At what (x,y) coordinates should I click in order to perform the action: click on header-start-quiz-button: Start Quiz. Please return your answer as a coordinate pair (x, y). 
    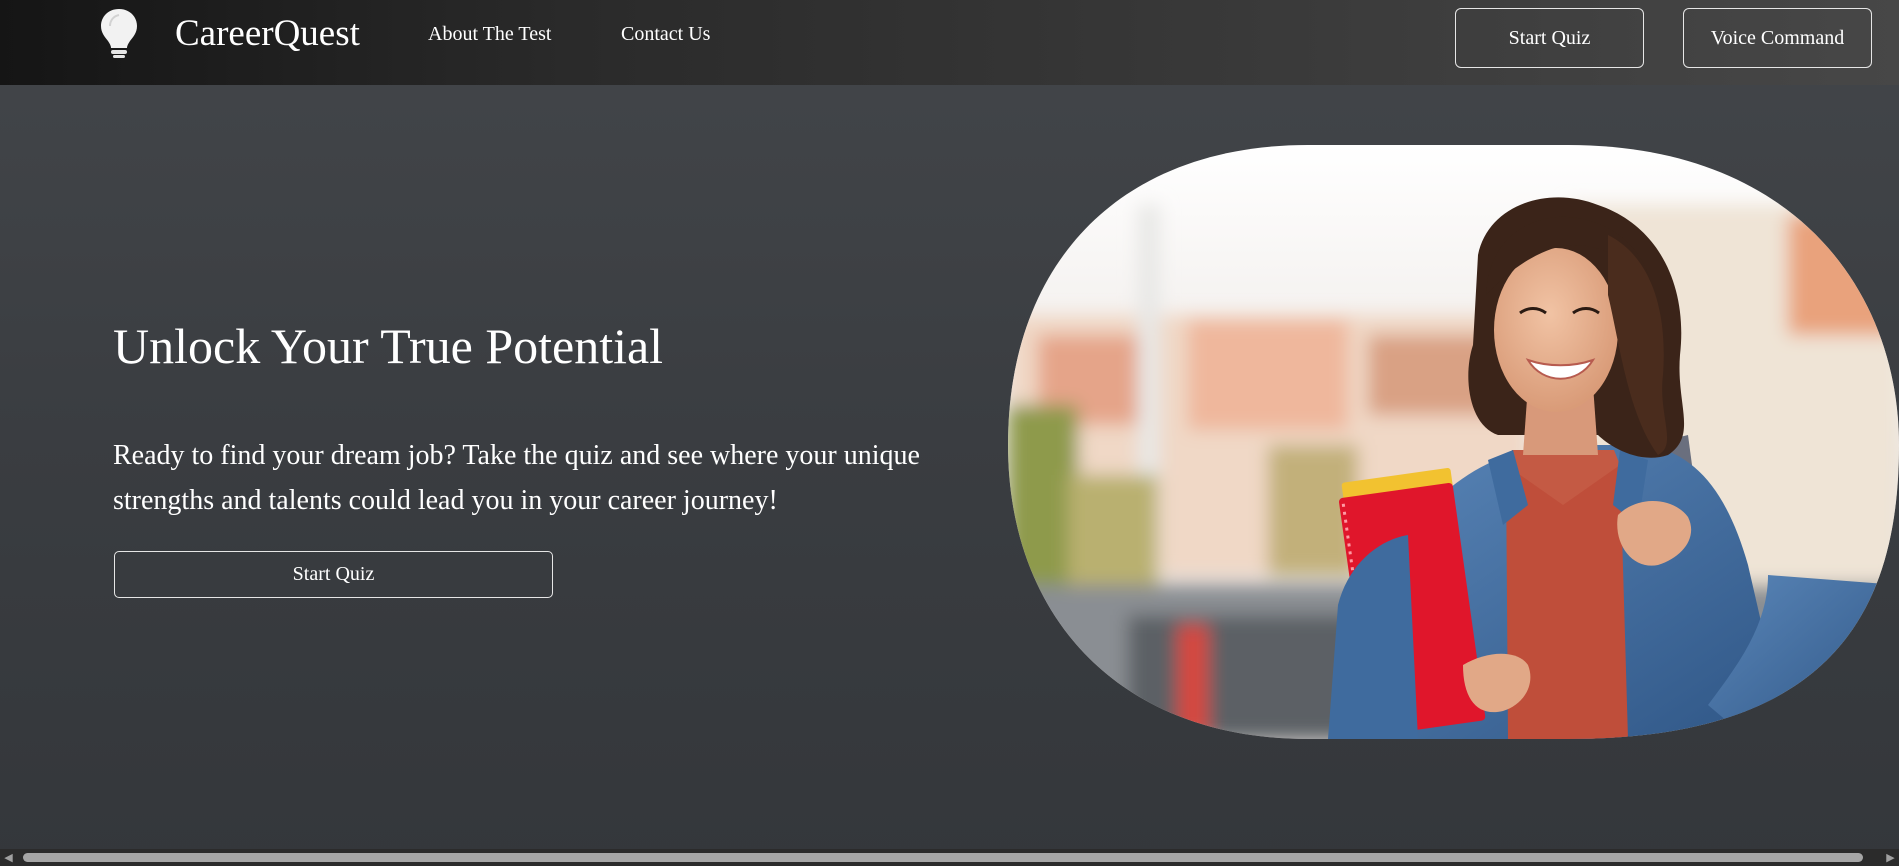
    Looking at the image, I should click on (1549, 38).